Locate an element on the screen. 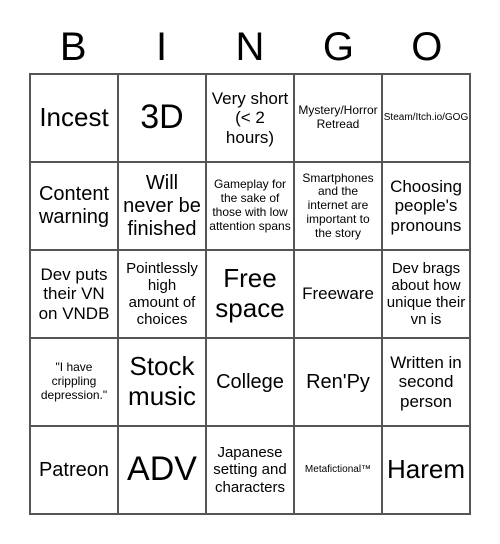 This screenshot has width=500, height=544. bingo-cell-text: ADV is located at coordinates (162, 469).